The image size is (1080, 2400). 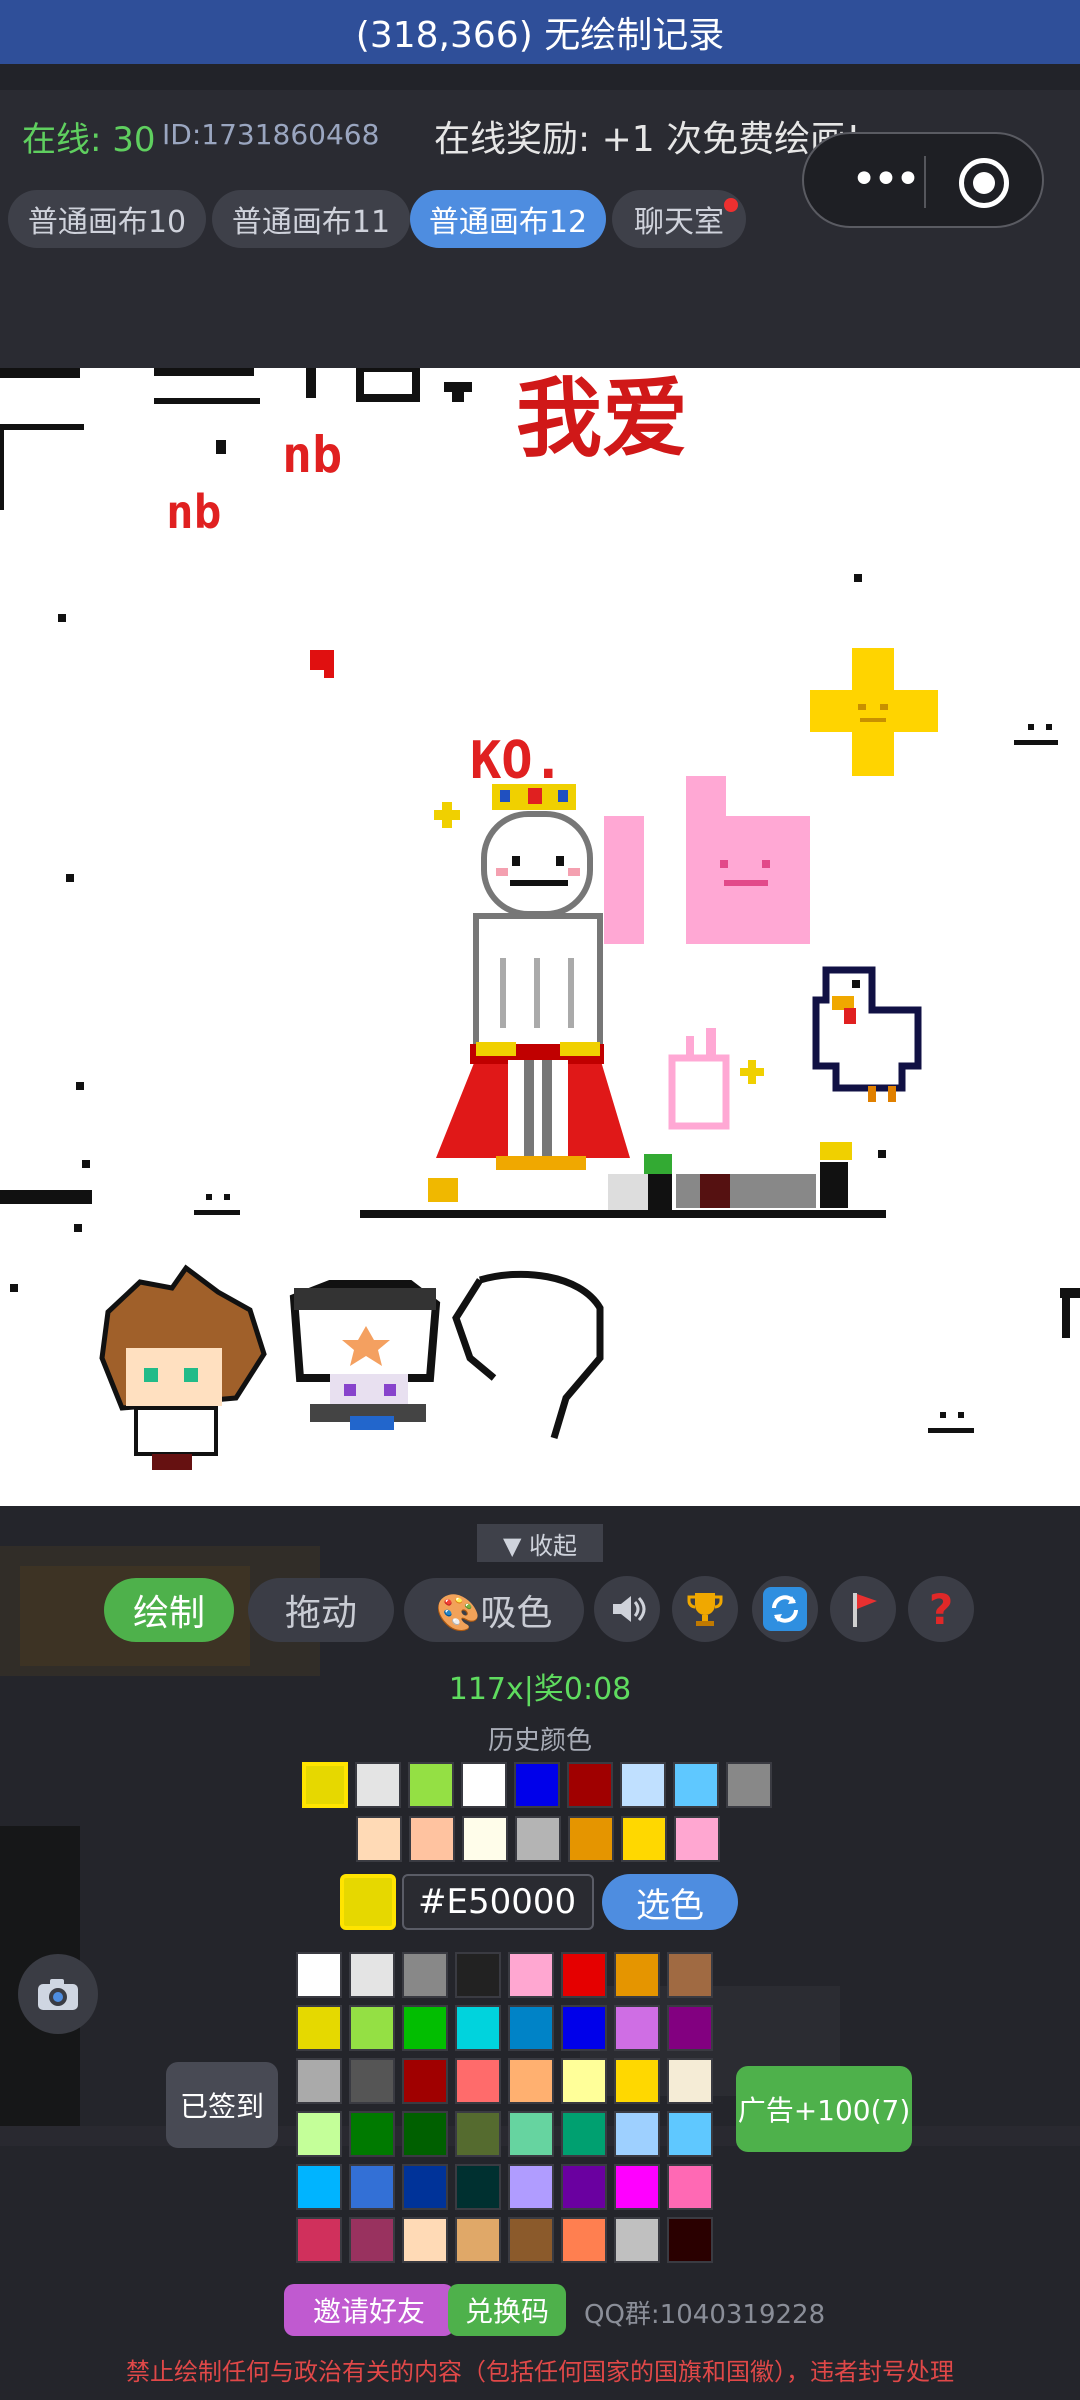 I want to click on refresh-icon, so click(x=785, y=1609).